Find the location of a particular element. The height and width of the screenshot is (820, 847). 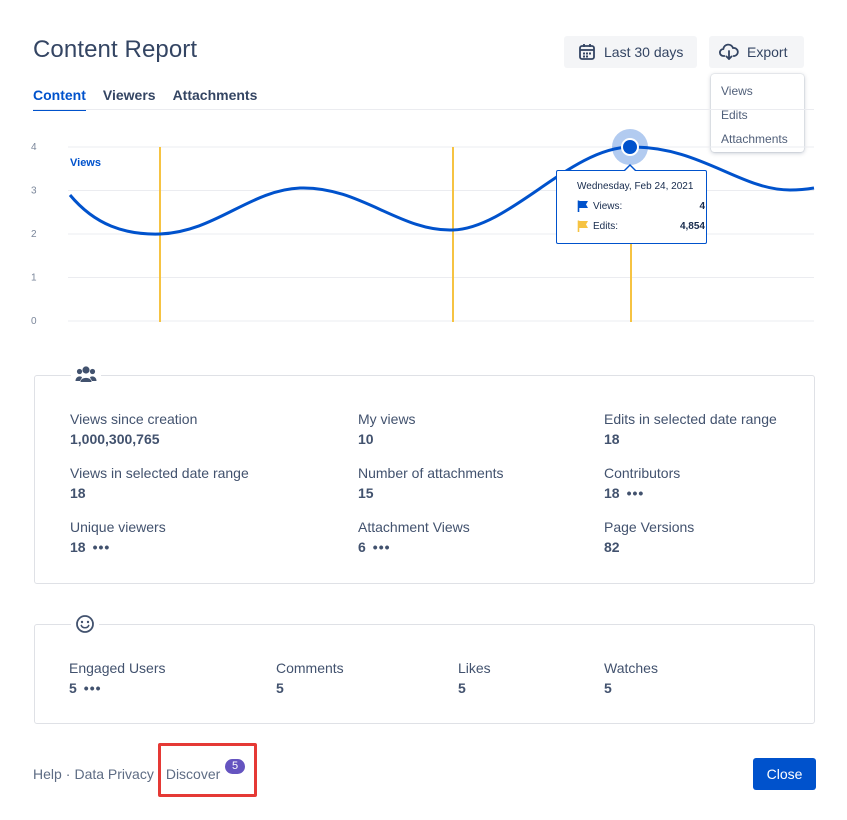

page-title: Content Report is located at coordinates (115, 49).